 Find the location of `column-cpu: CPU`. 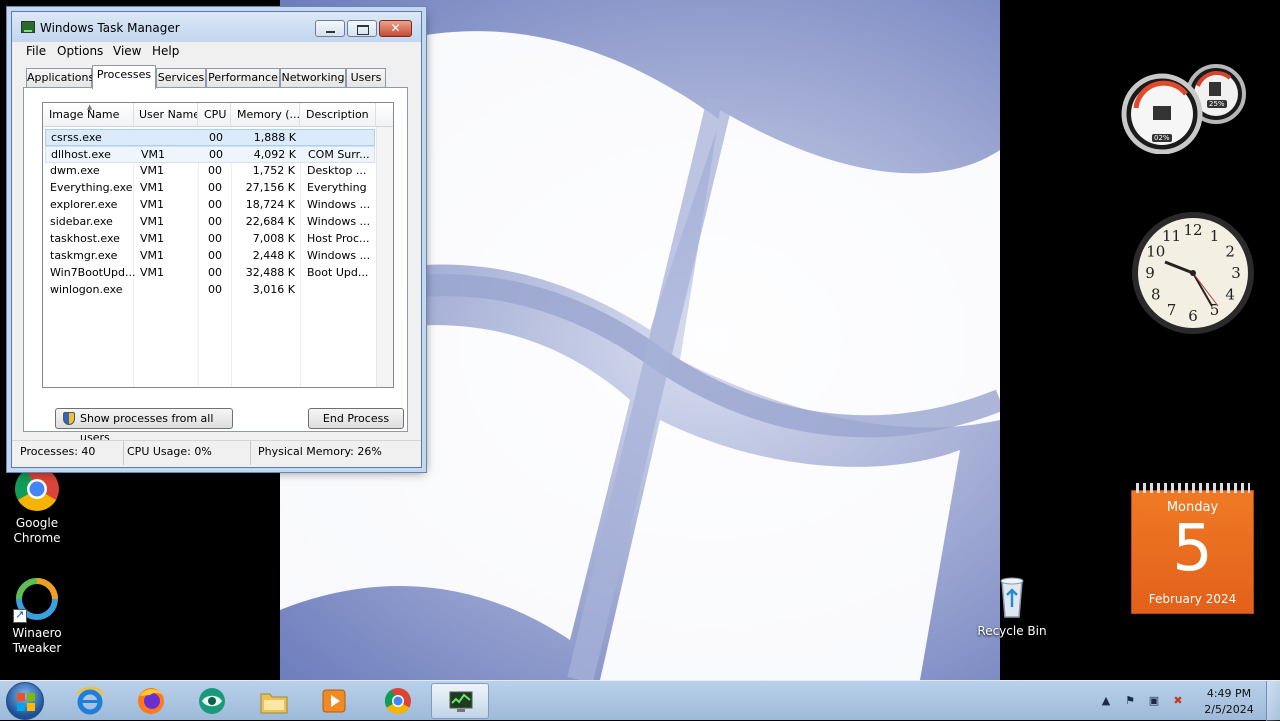

column-cpu: CPU is located at coordinates (214, 115).